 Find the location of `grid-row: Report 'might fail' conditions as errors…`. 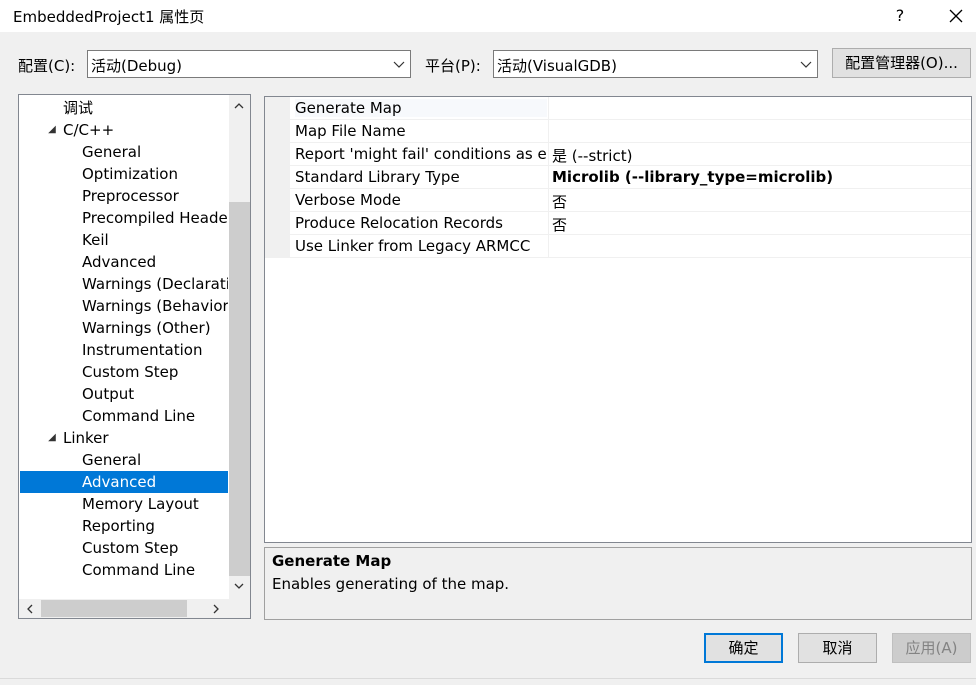

grid-row: Report 'might fail' conditions as errors… is located at coordinates (630, 154).